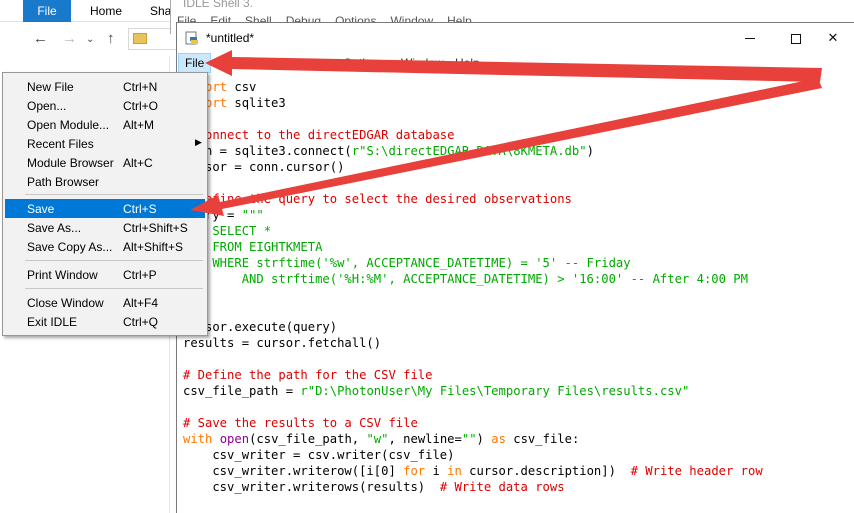 The width and height of the screenshot is (854, 513). What do you see at coordinates (260, 327) in the screenshot?
I see `code-line: cursor.execute(query)` at bounding box center [260, 327].